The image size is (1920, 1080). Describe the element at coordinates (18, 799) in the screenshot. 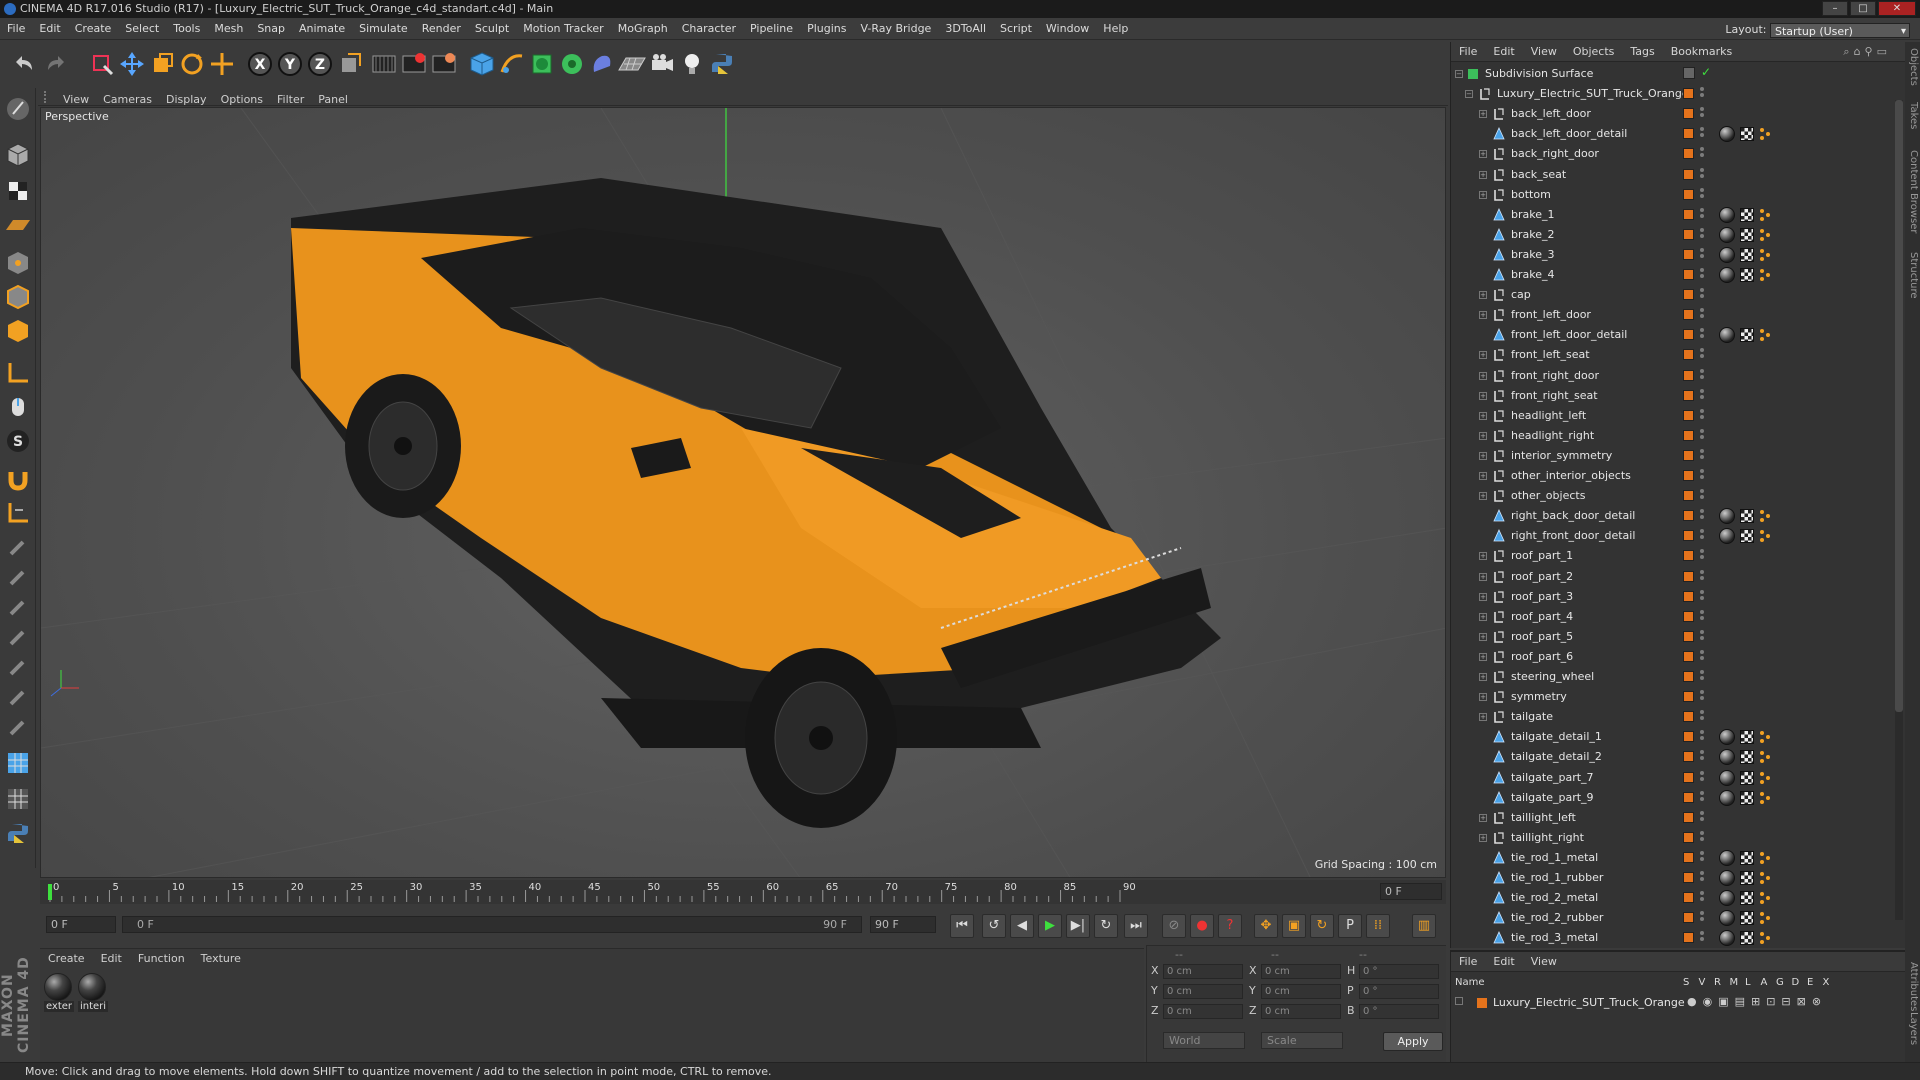

I see `layer-solo-icon` at that location.